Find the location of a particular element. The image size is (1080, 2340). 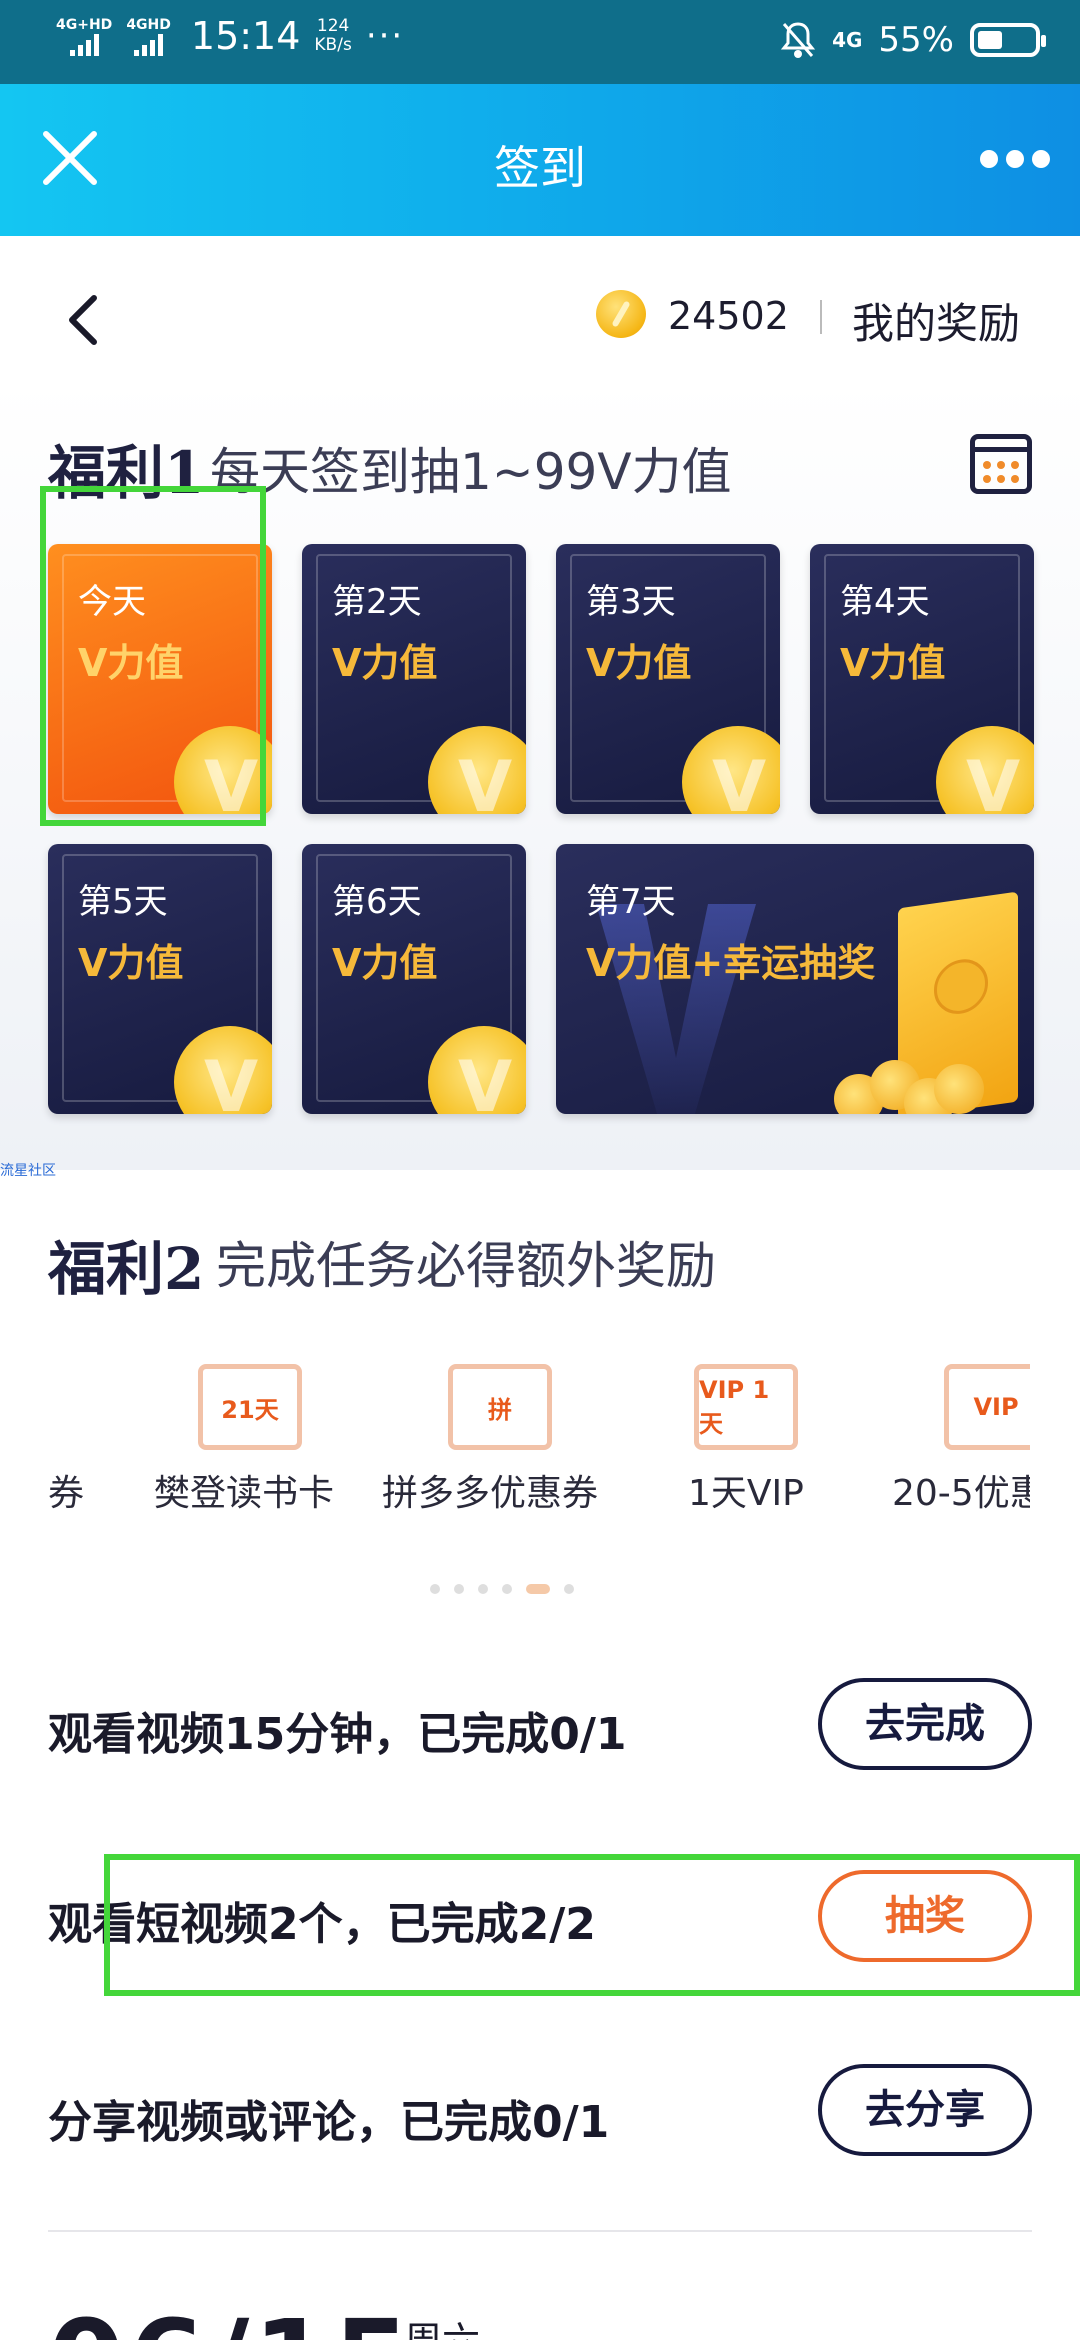

date-number: 06/15 is located at coordinates (231, 2318).